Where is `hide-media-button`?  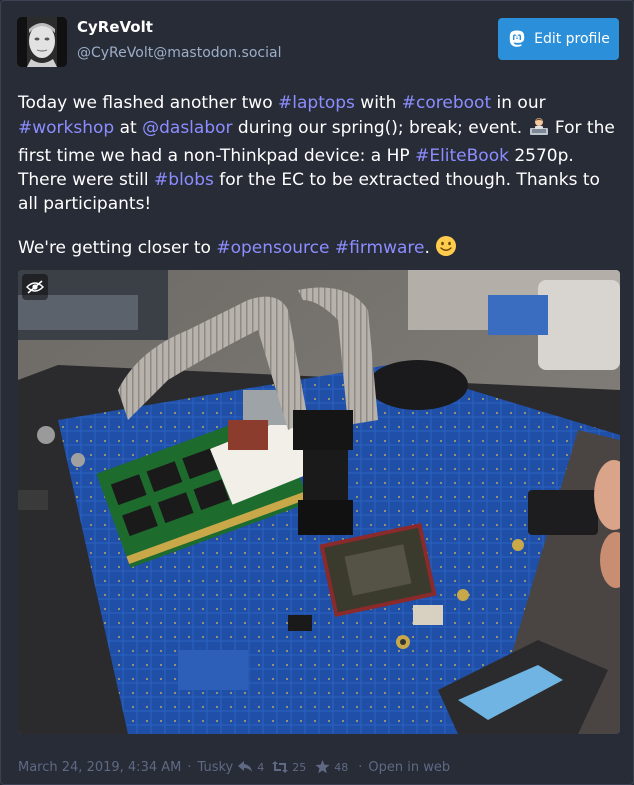
hide-media-button is located at coordinates (35, 287).